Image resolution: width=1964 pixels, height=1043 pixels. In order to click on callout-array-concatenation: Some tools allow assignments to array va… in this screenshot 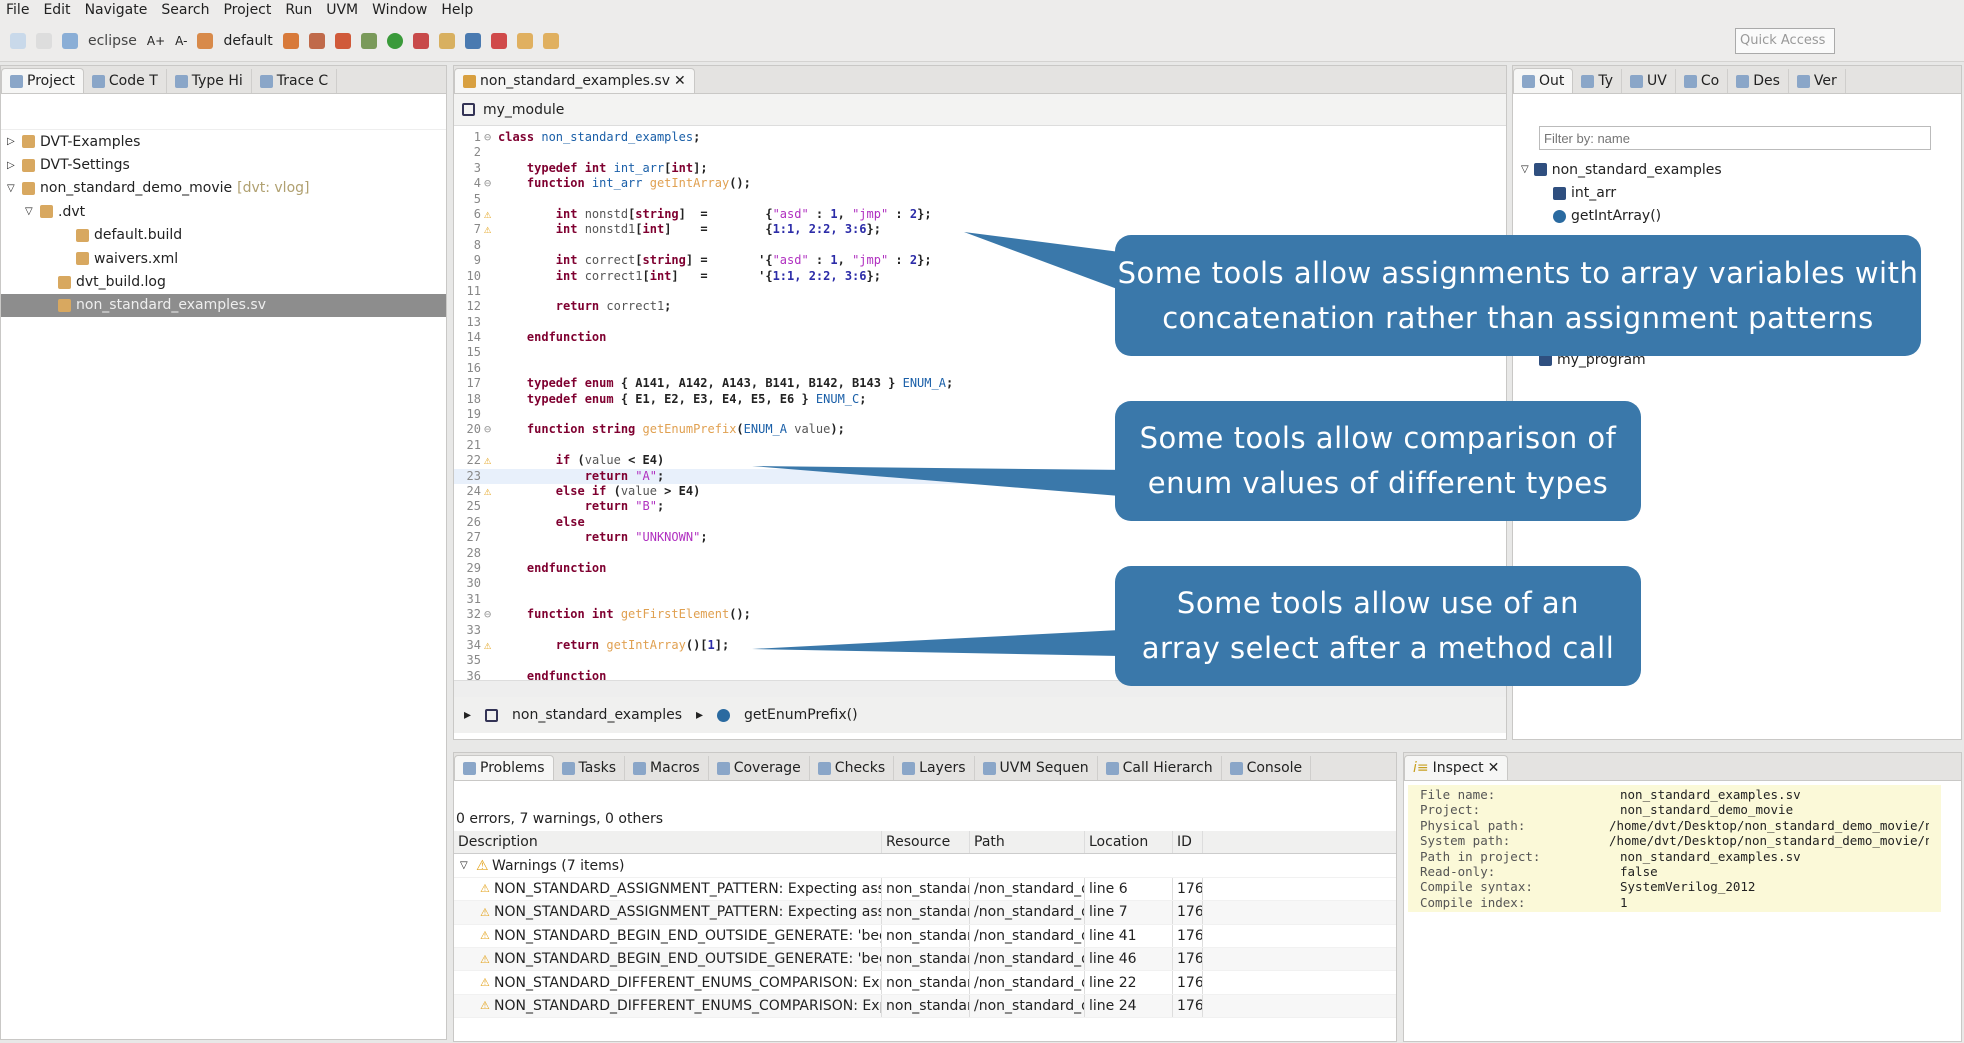, I will do `click(1518, 295)`.